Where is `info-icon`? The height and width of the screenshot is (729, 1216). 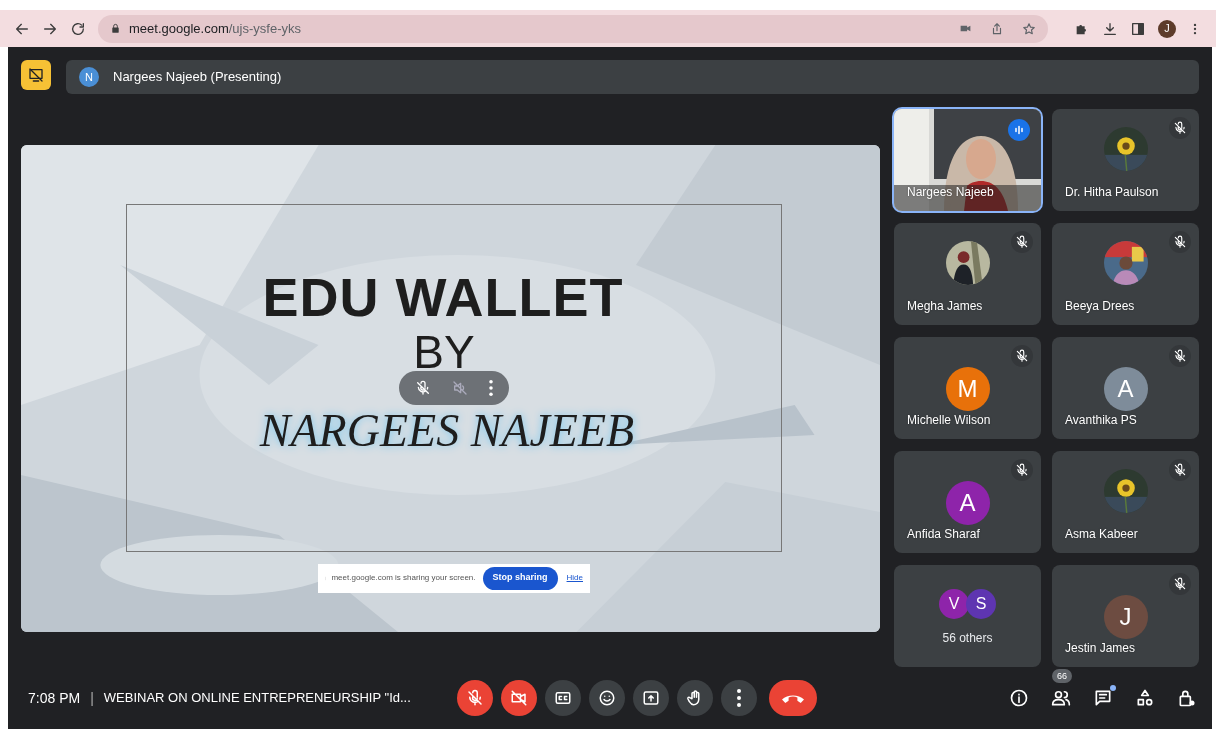
info-icon is located at coordinates (1019, 698).